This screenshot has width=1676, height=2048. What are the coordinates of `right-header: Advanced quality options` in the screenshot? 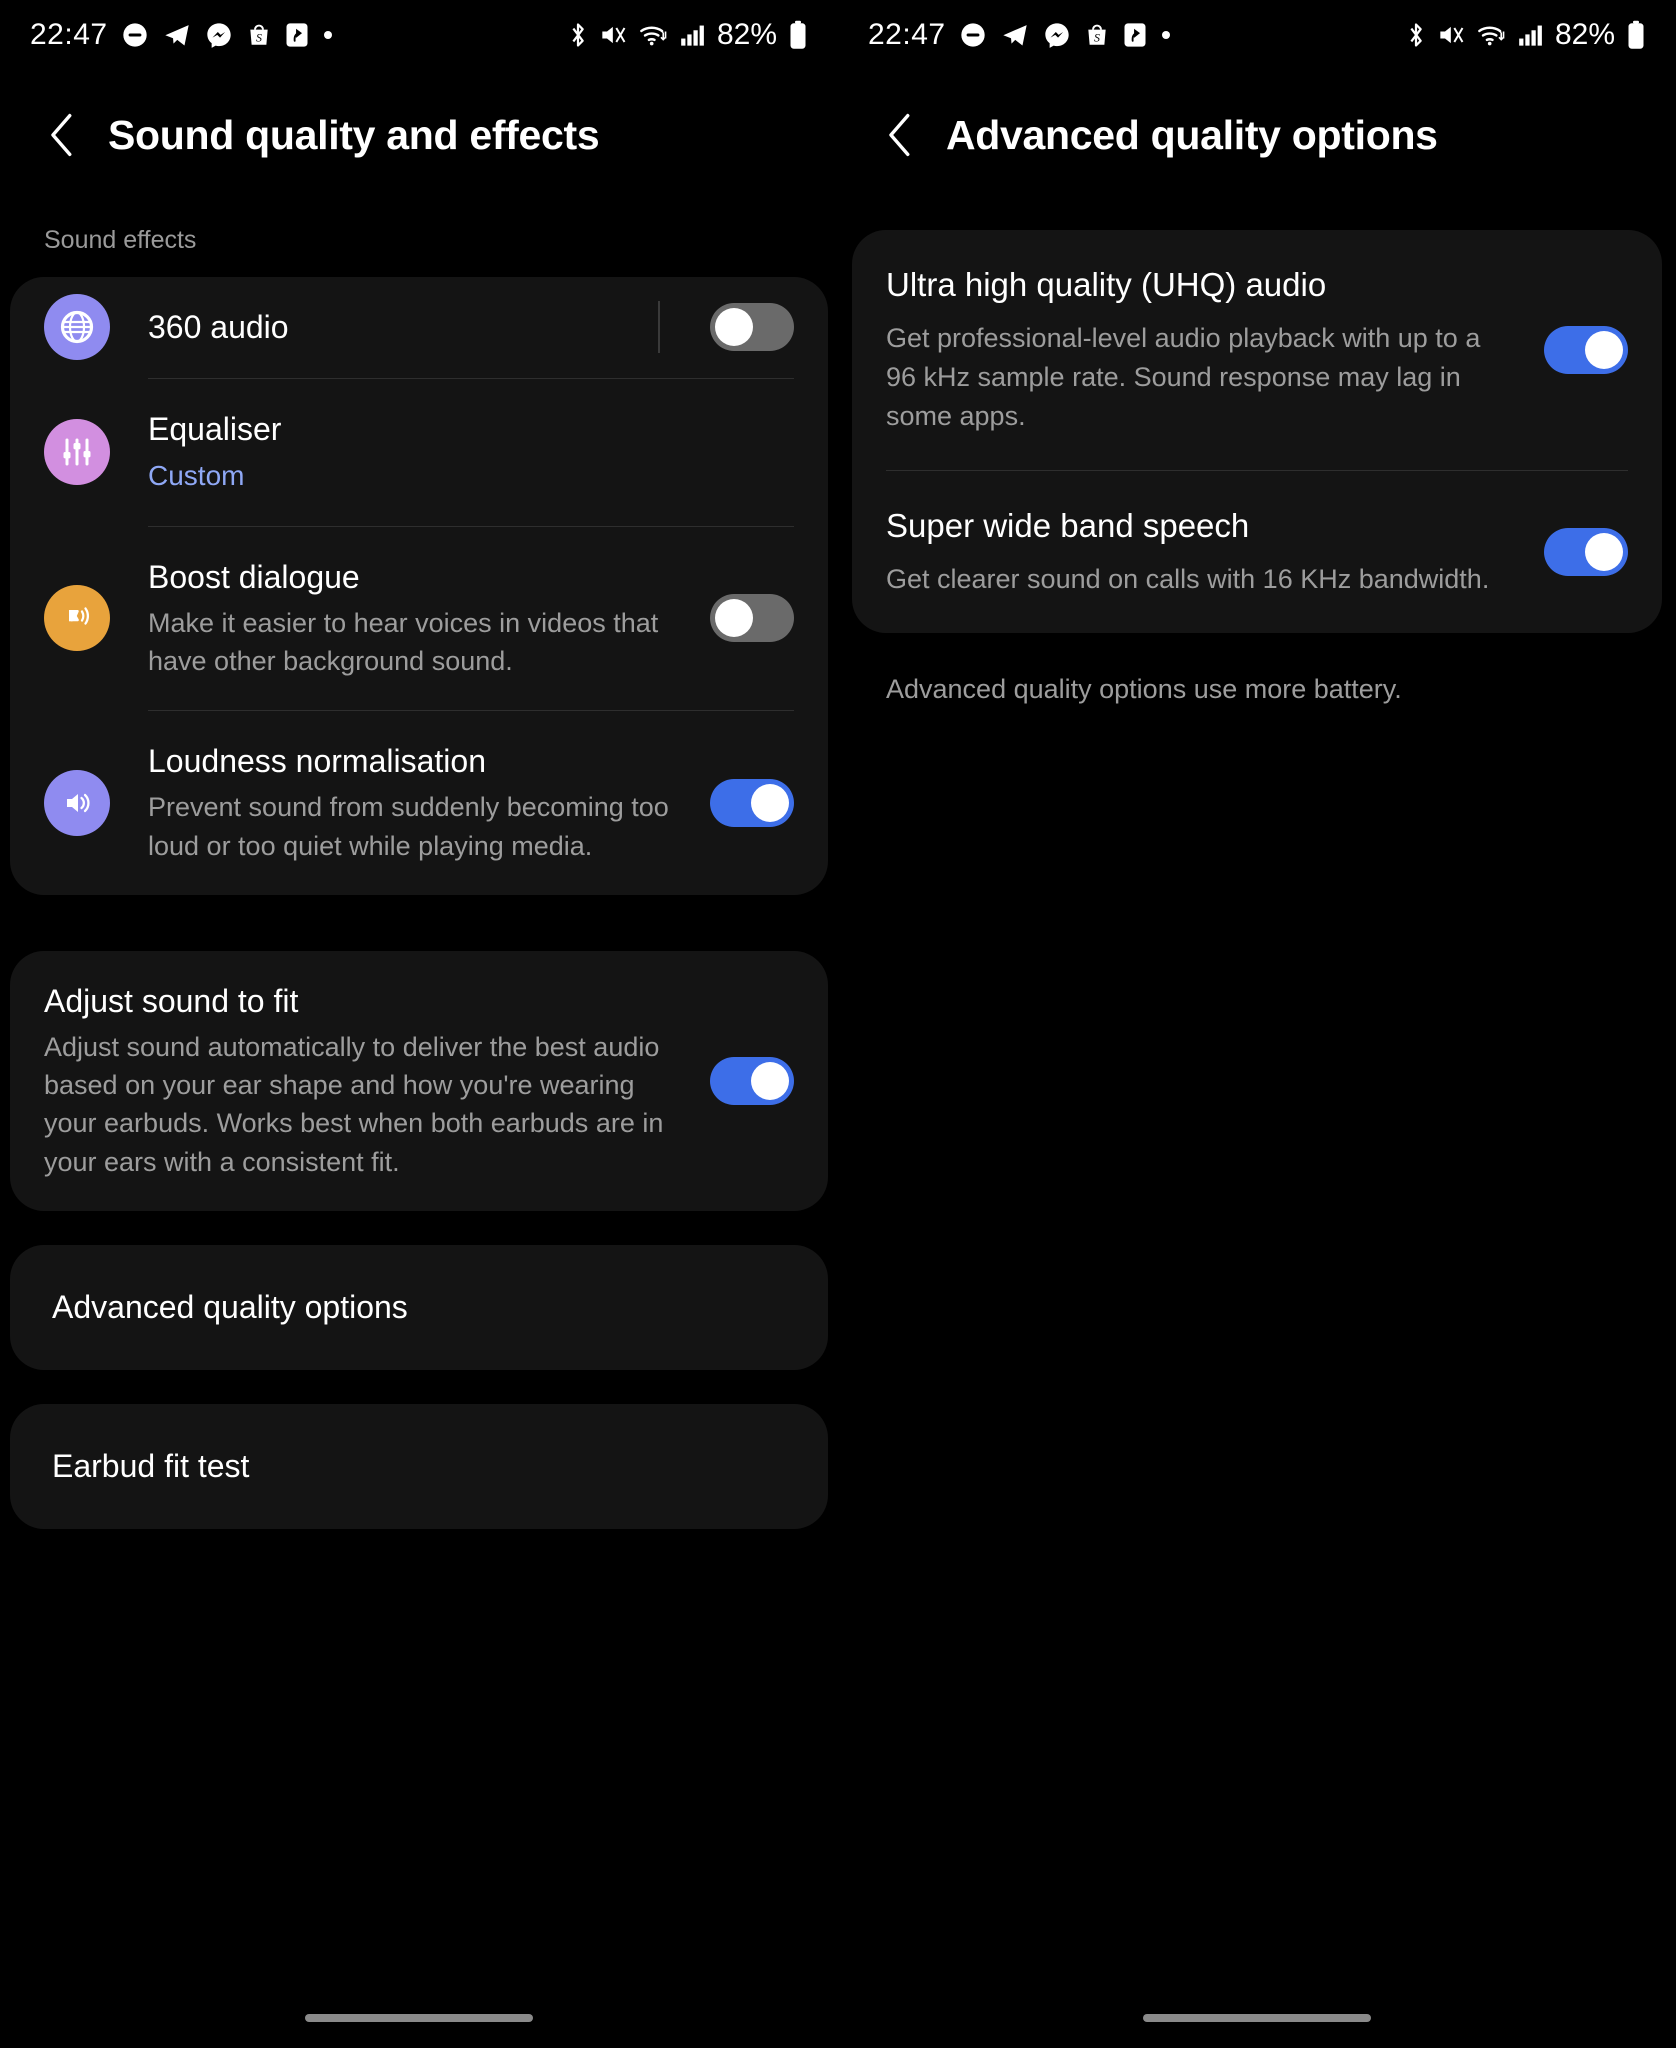 It's located at (1257, 135).